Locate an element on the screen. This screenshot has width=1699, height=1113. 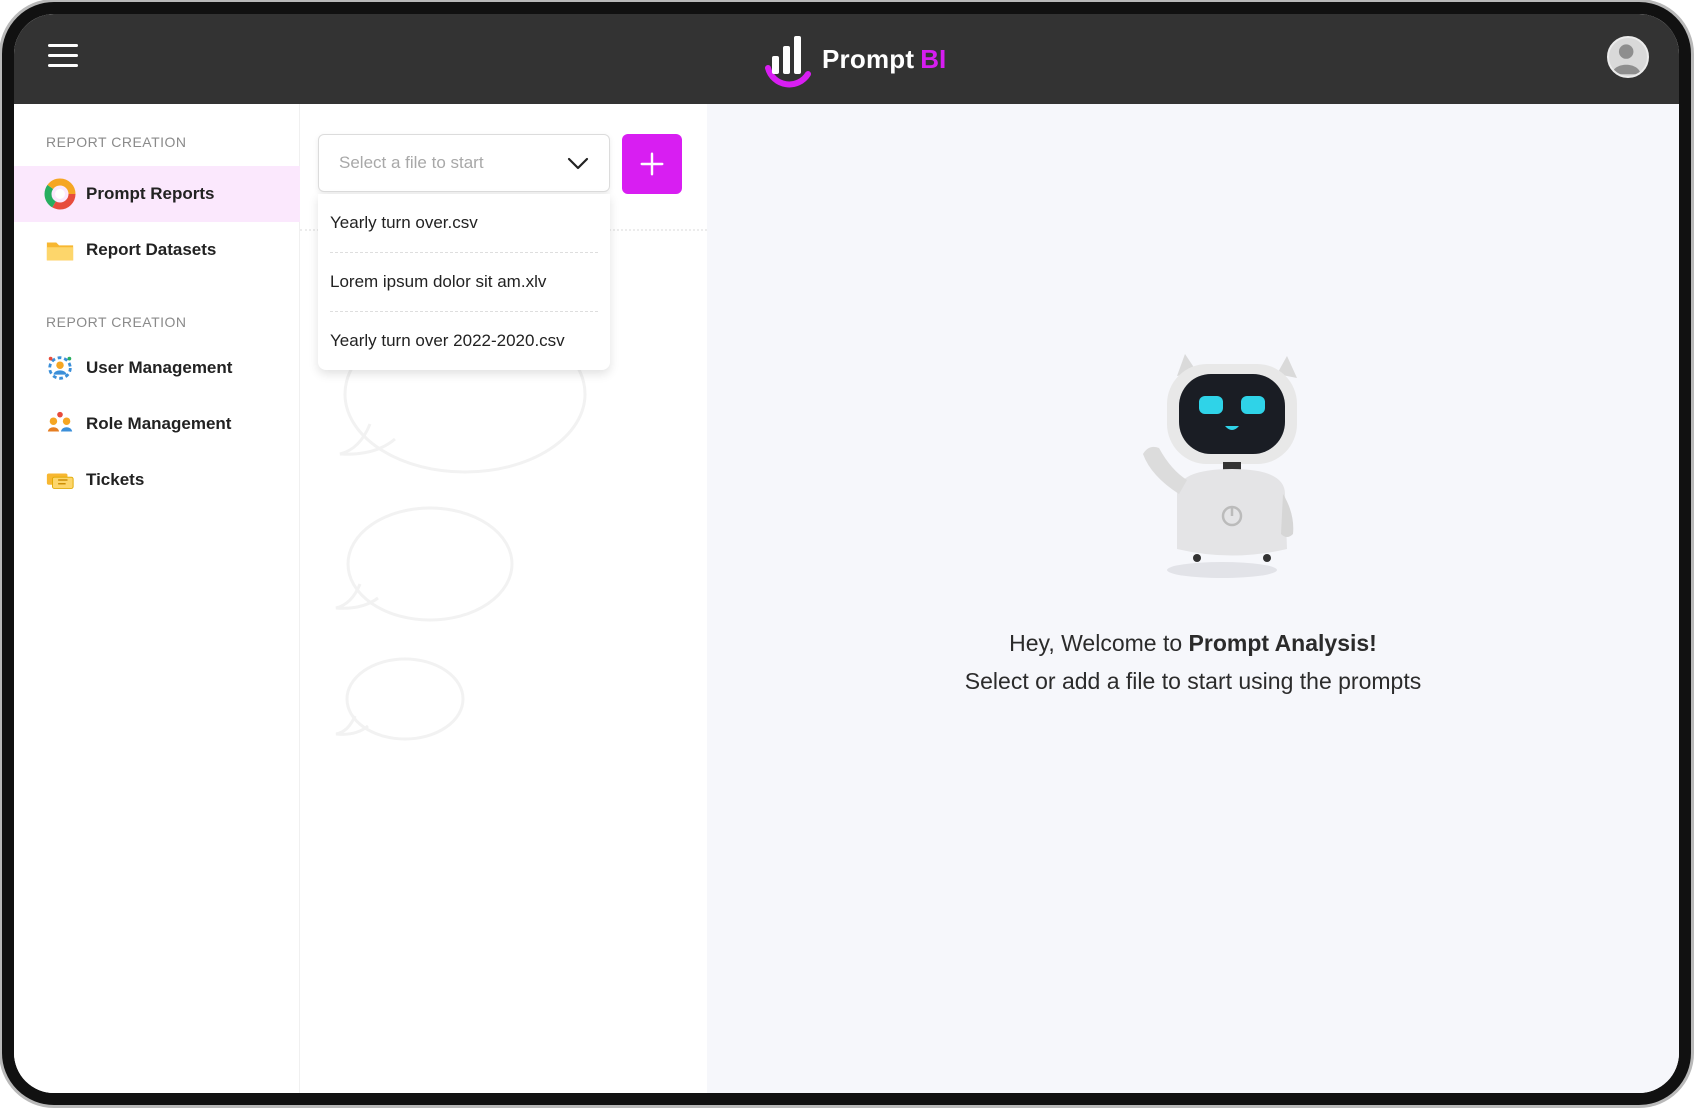
plus-icon is located at coordinates (652, 164).